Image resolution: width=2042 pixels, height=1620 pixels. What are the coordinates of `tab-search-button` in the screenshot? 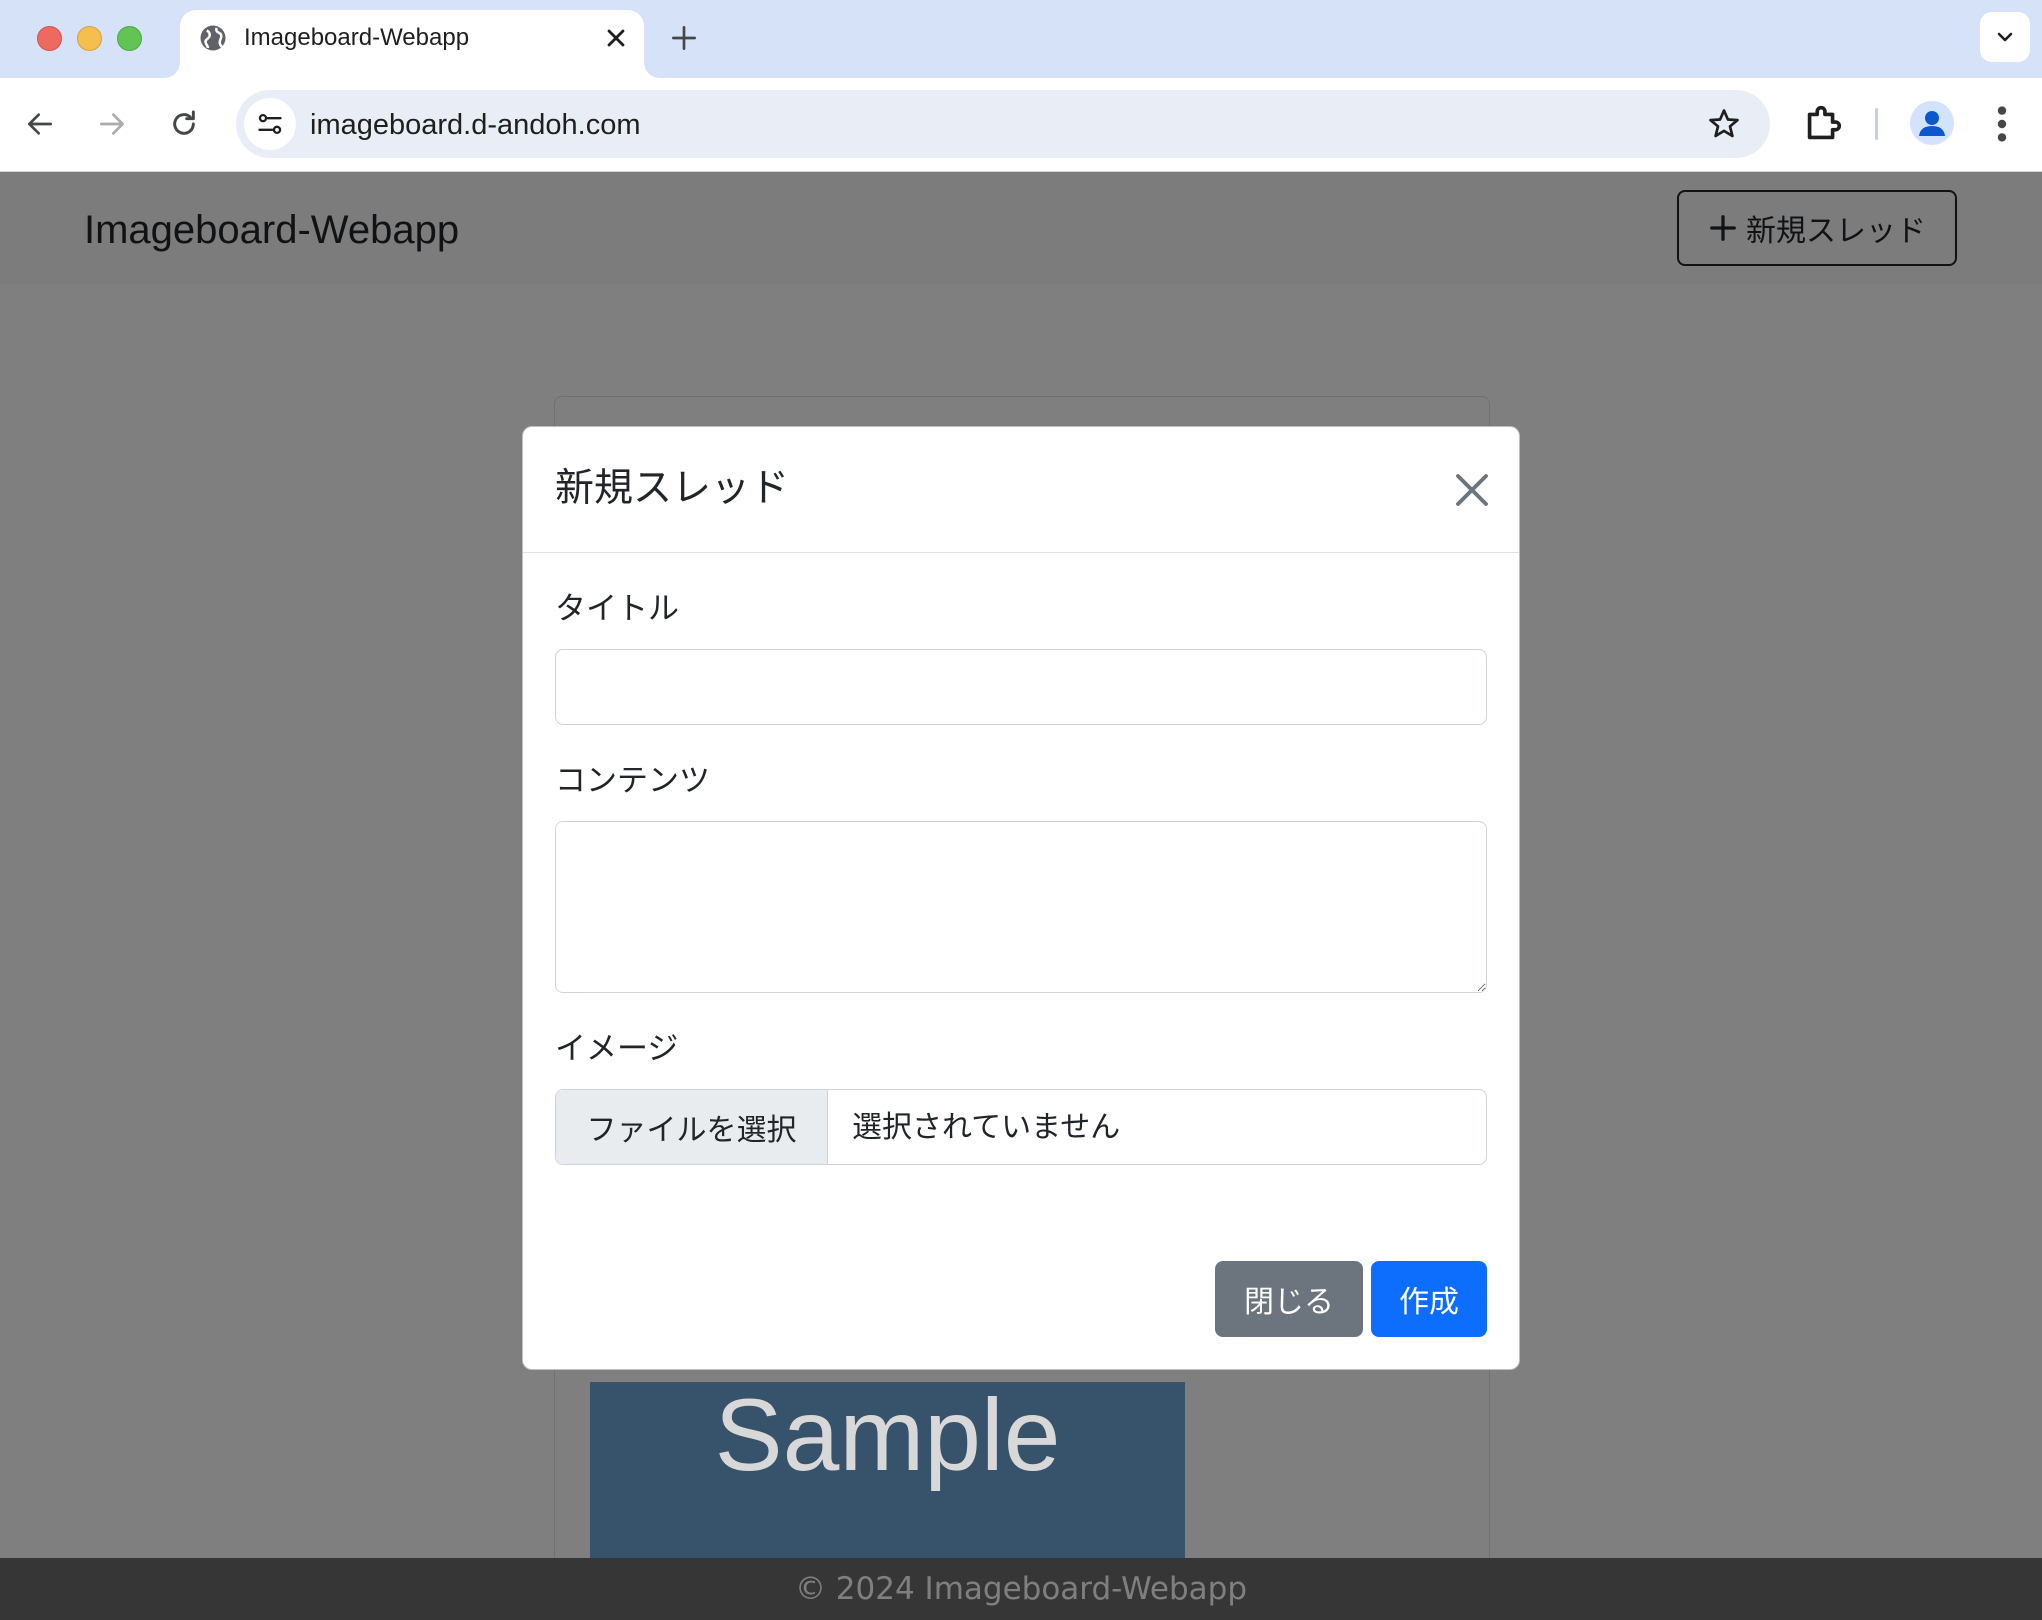 It's located at (2005, 37).